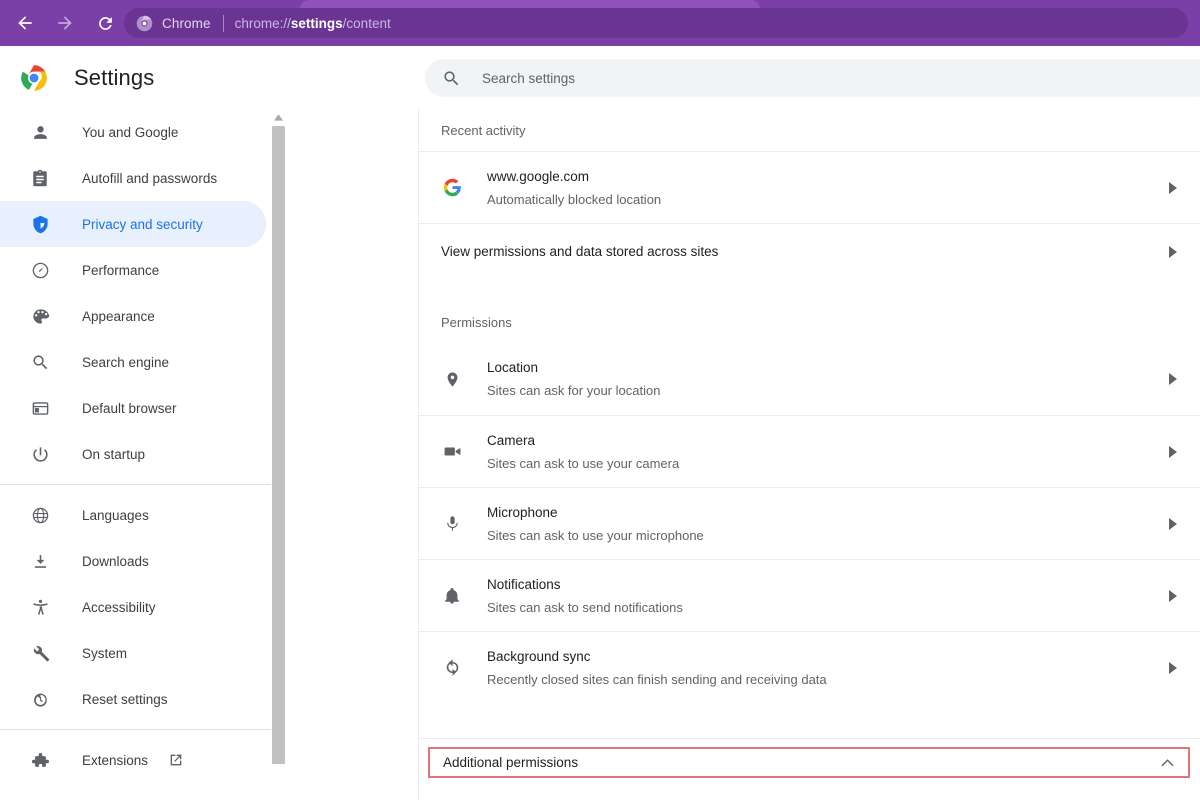 The height and width of the screenshot is (800, 1200). I want to click on additional-permissions-row: Additional permissions, so click(809, 762).